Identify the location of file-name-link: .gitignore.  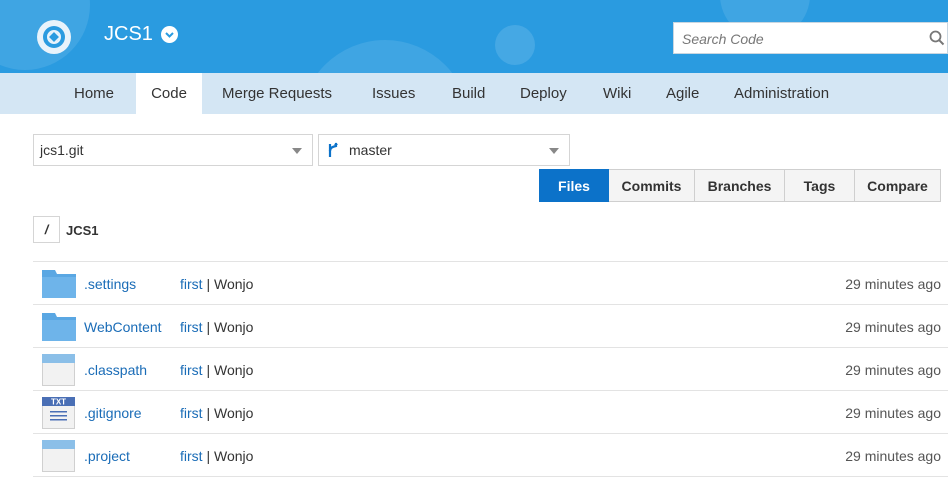
(113, 413).